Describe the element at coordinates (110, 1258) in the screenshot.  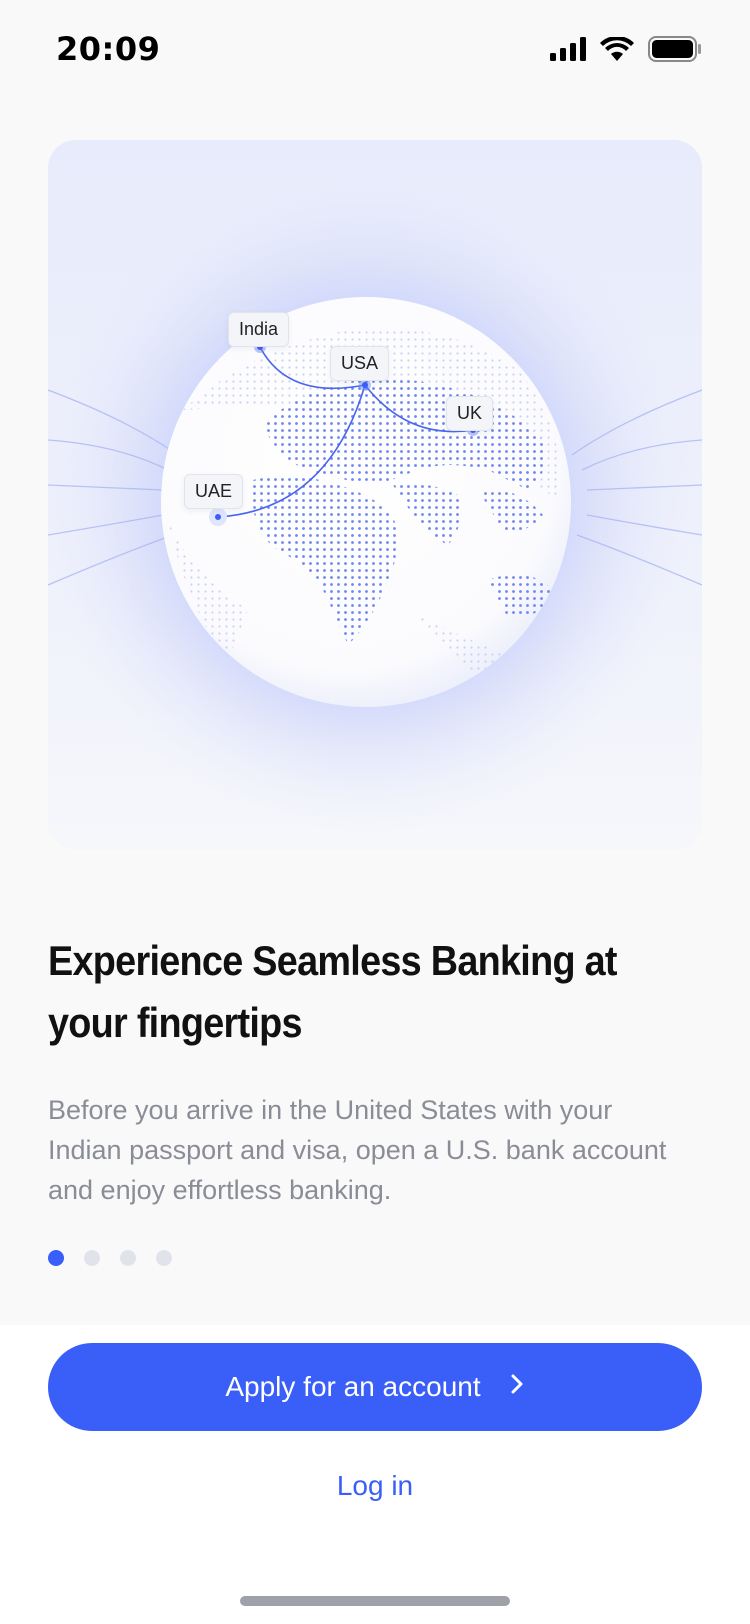
I see `page-indicator` at that location.